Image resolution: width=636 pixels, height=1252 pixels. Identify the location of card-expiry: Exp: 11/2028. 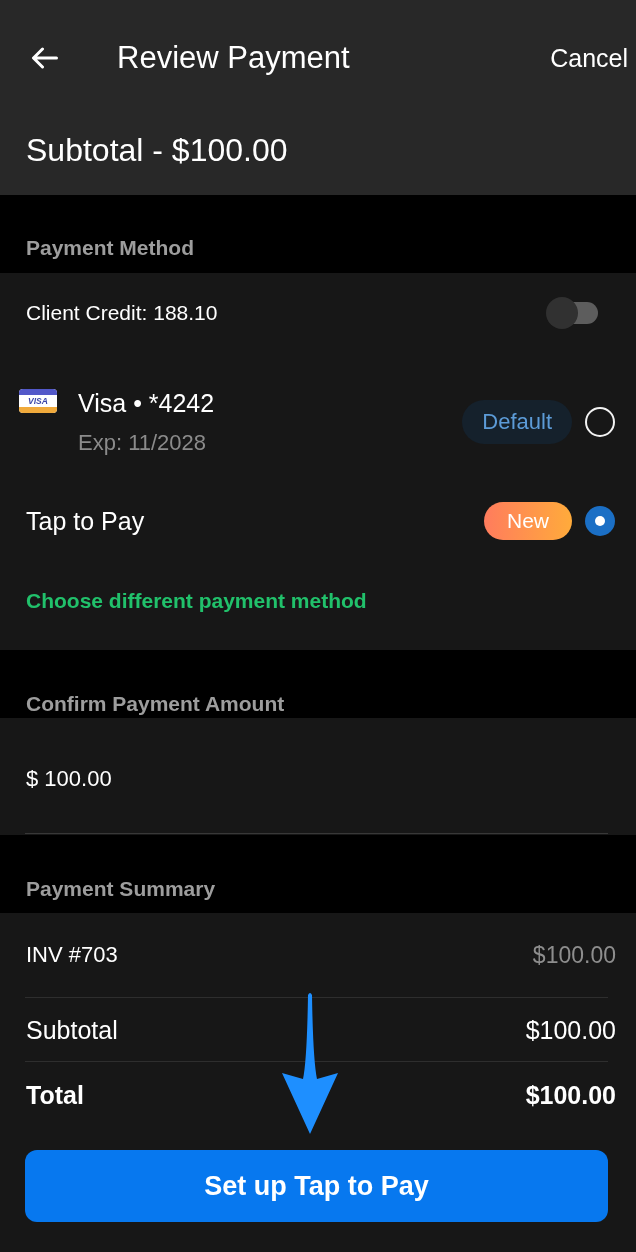
(143, 443).